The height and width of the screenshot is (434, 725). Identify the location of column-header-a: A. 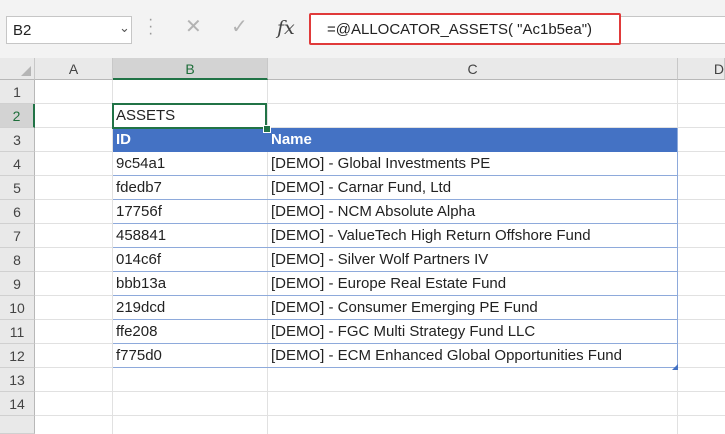
(74, 69).